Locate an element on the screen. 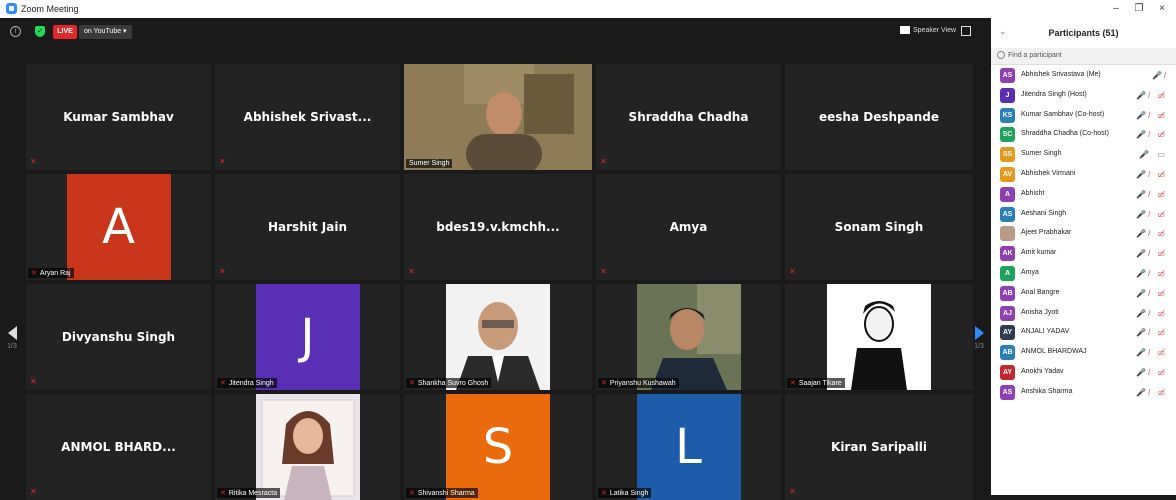 Image resolution: width=1176 pixels, height=500 pixels. previous-page-button: 1/3 is located at coordinates (12, 338).